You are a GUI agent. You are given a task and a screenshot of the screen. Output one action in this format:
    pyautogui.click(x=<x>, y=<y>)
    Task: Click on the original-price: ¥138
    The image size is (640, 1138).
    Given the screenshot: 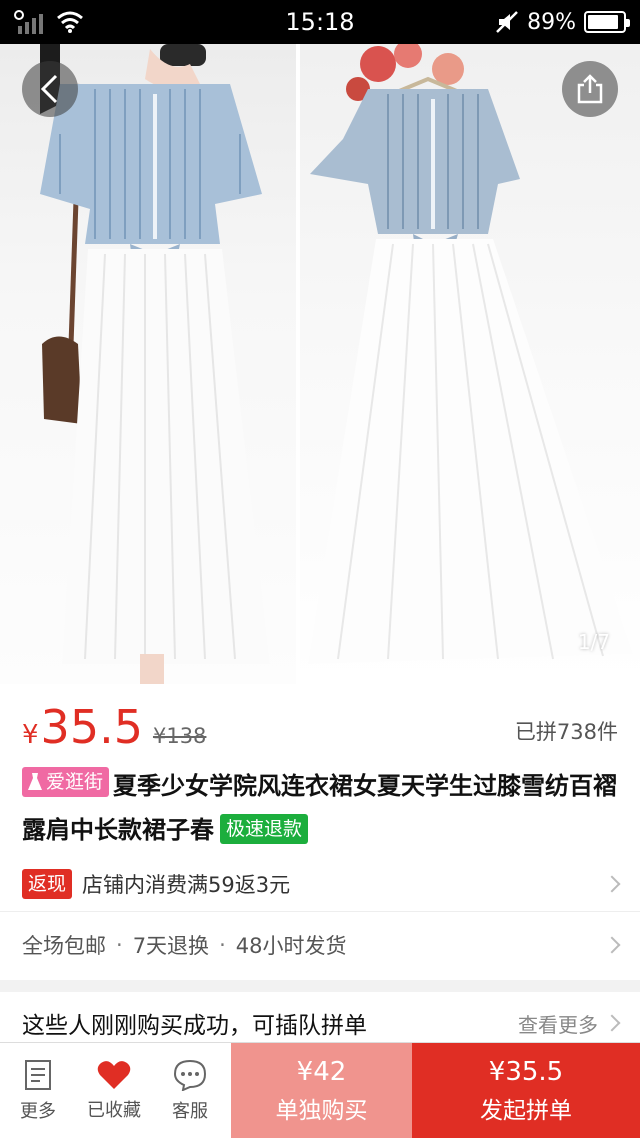 What is the action you would take?
    pyautogui.click(x=179, y=736)
    